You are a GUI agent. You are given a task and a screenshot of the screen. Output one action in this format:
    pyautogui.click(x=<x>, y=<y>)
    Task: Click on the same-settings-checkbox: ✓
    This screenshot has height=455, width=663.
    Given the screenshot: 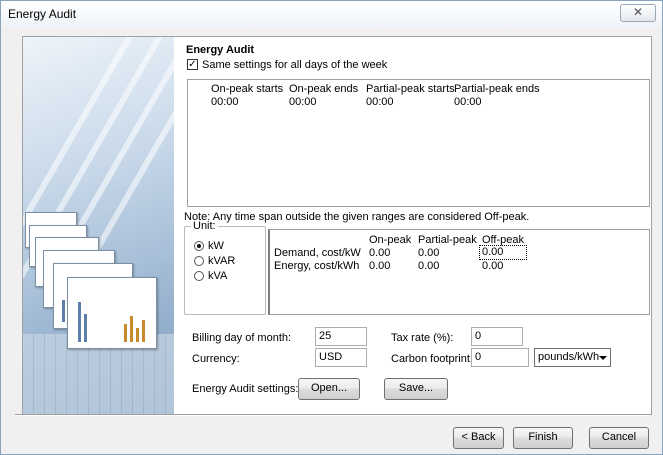 What is the action you would take?
    pyautogui.click(x=192, y=64)
    